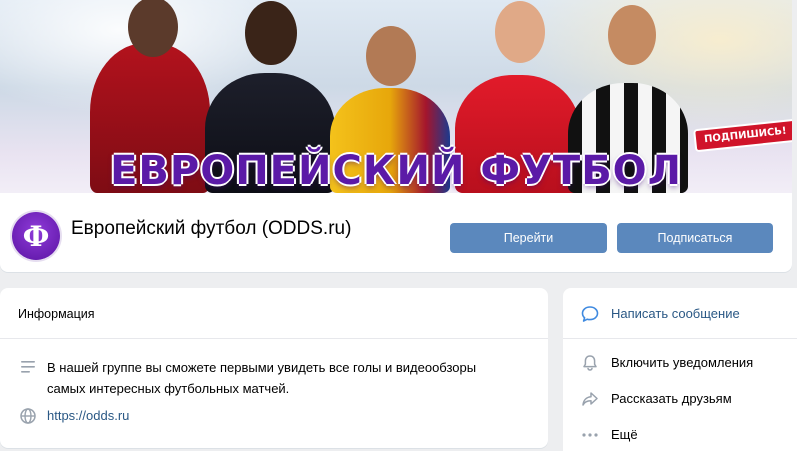  I want to click on description-icon, so click(28, 367).